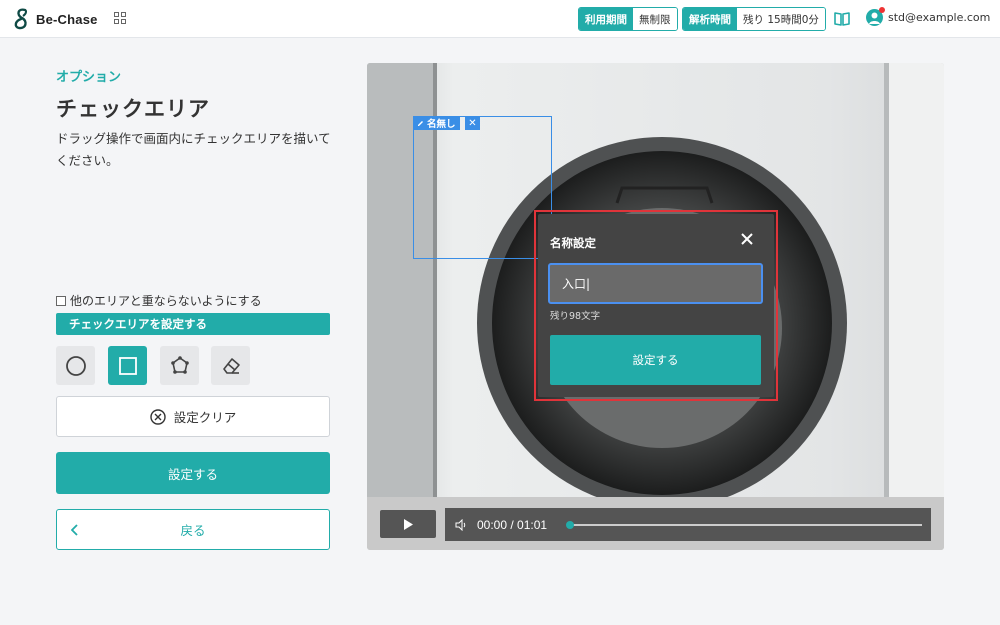 The image size is (1000, 625). Describe the element at coordinates (166, 301) in the screenshot. I see `no-overlap-label: 他のエリアと重ならないようにする` at that location.